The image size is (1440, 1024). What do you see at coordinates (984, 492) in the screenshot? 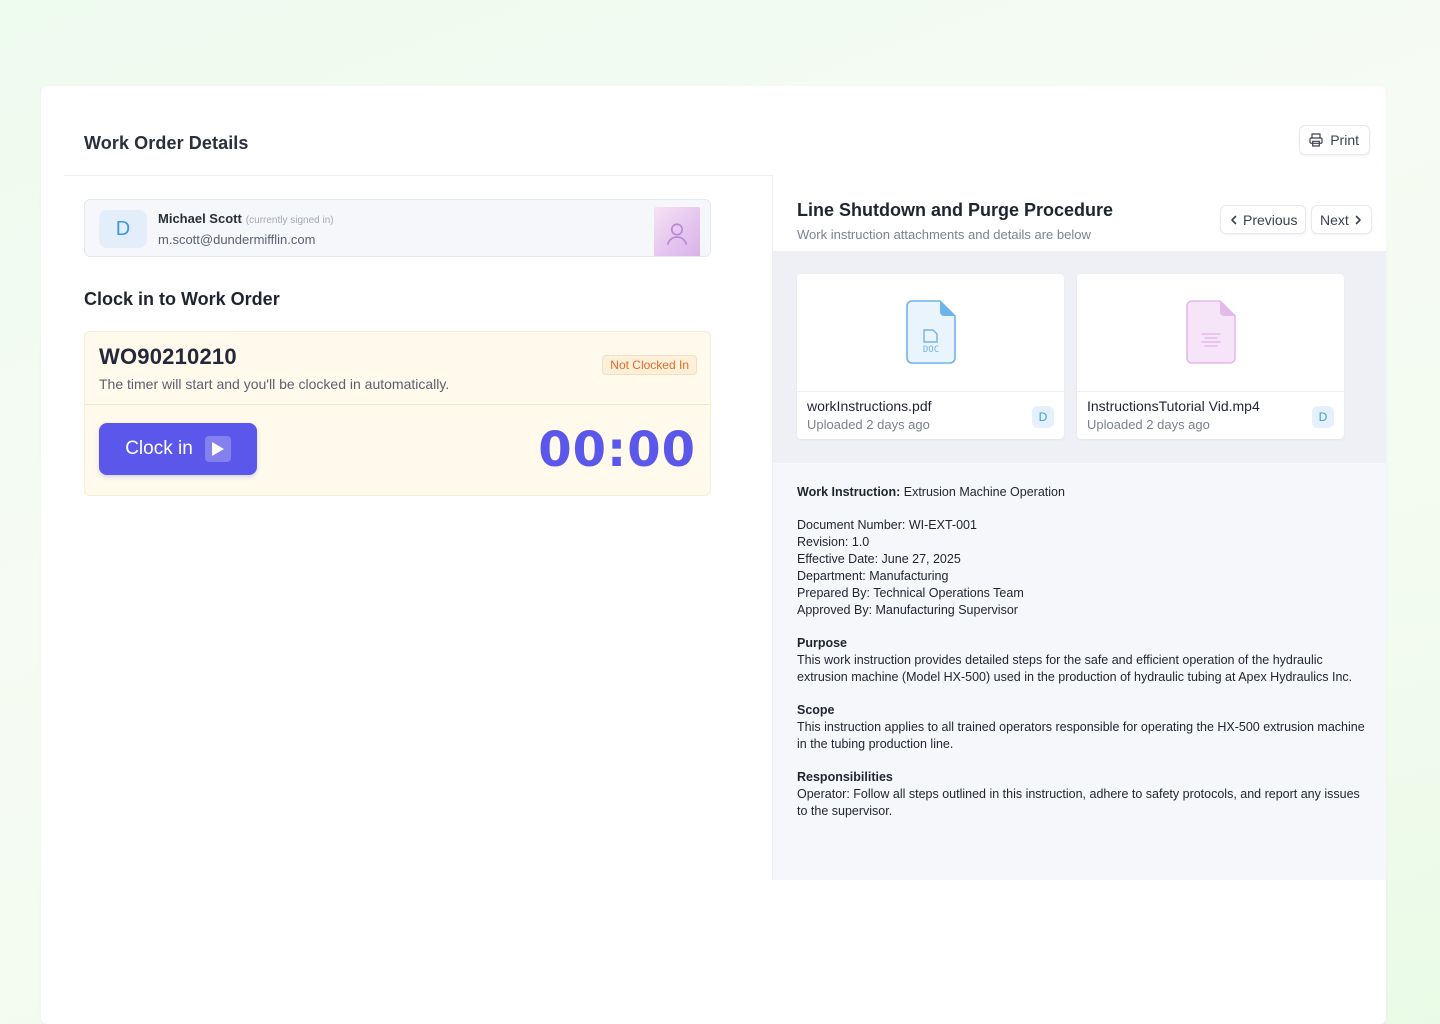
I see `work-instruction-value: Extrusion Machine Operation` at bounding box center [984, 492].